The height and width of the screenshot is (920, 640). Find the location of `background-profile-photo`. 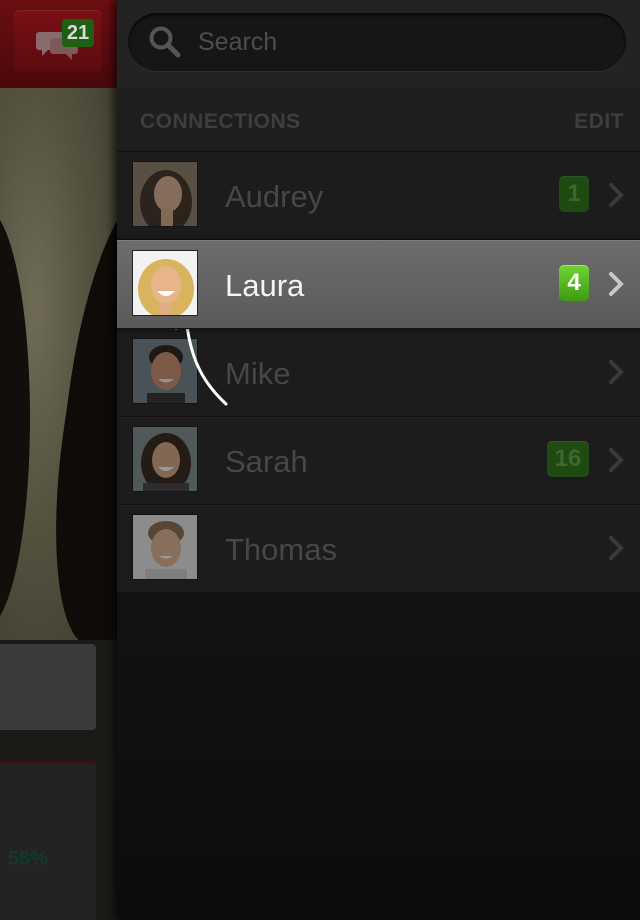

background-profile-photo is located at coordinates (58, 364).